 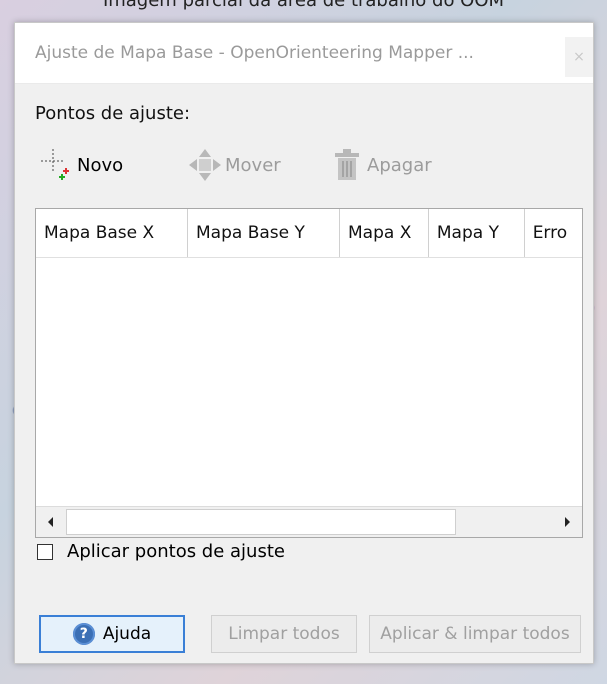 I want to click on apply-clear-label: Aplicar & limpar todos, so click(x=475, y=634).